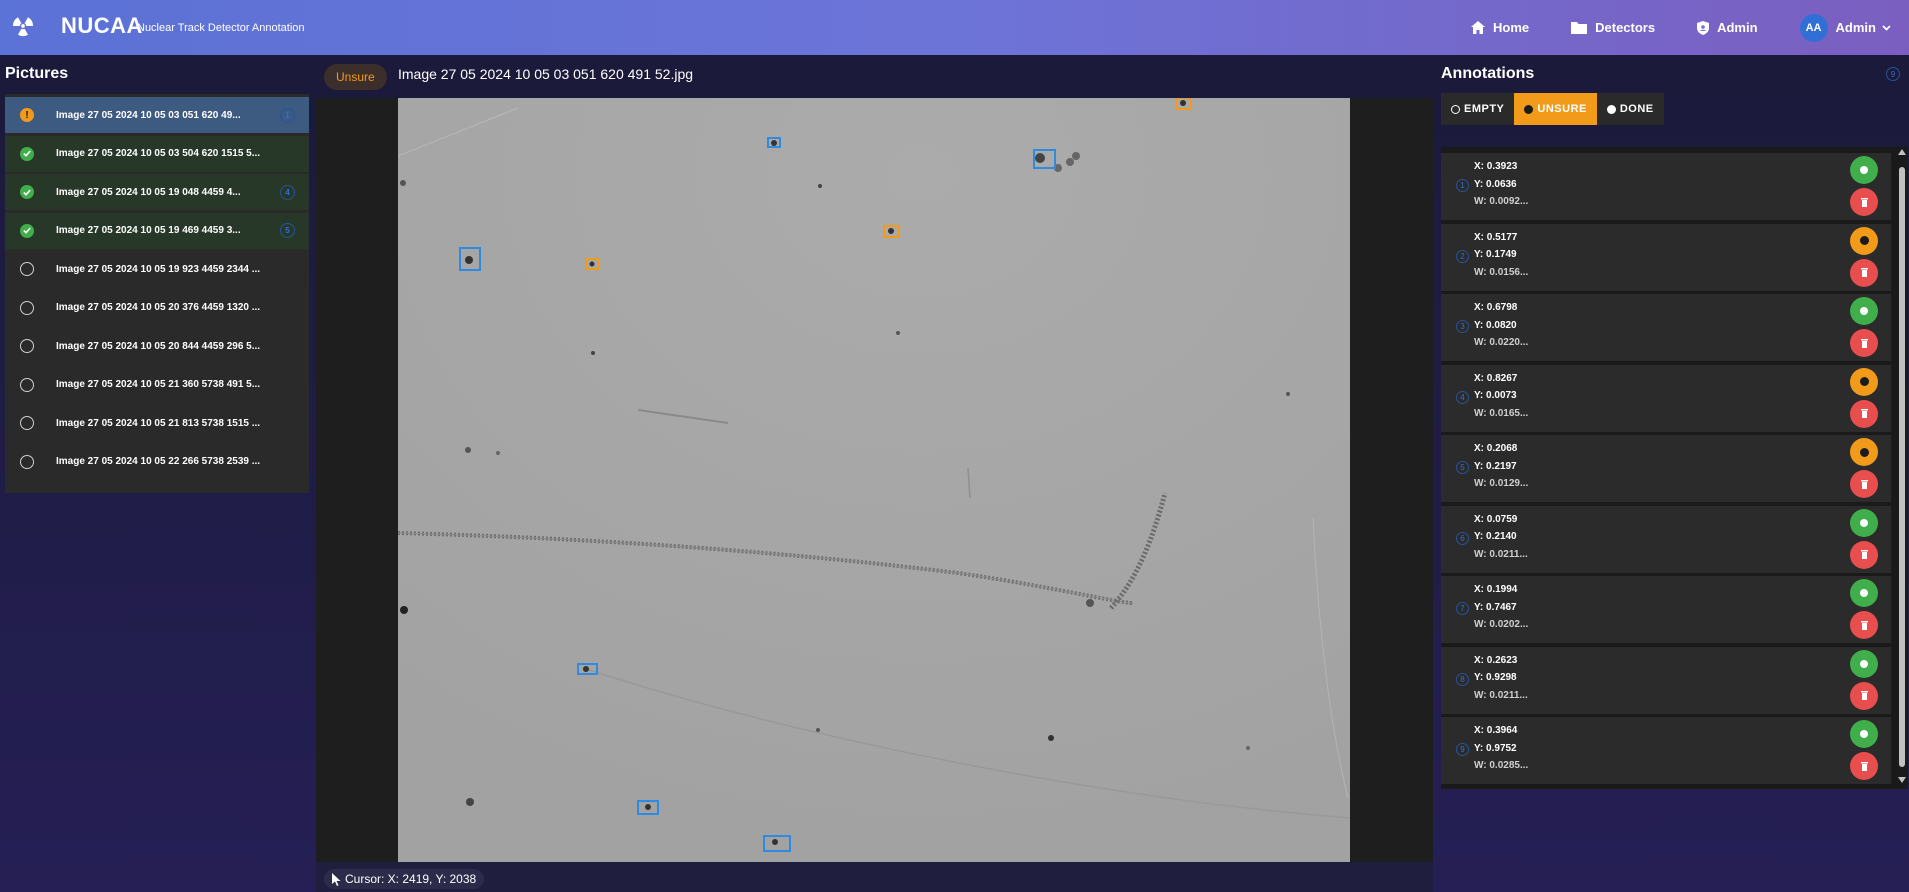 This screenshot has height=892, width=1909. I want to click on annotation-x-value: X: 0.6798, so click(1496, 307).